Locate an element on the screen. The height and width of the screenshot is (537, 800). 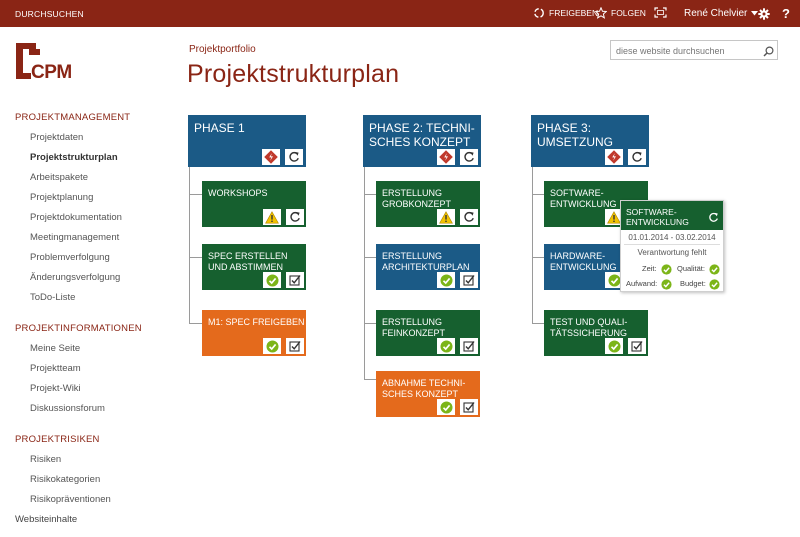
cpm-logo: CPM is located at coordinates (44, 61).